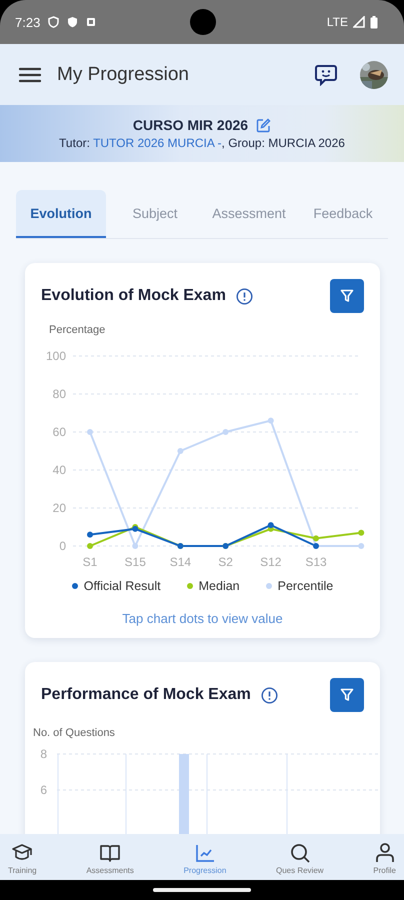  I want to click on y-tick-label: 20, so click(59, 508).